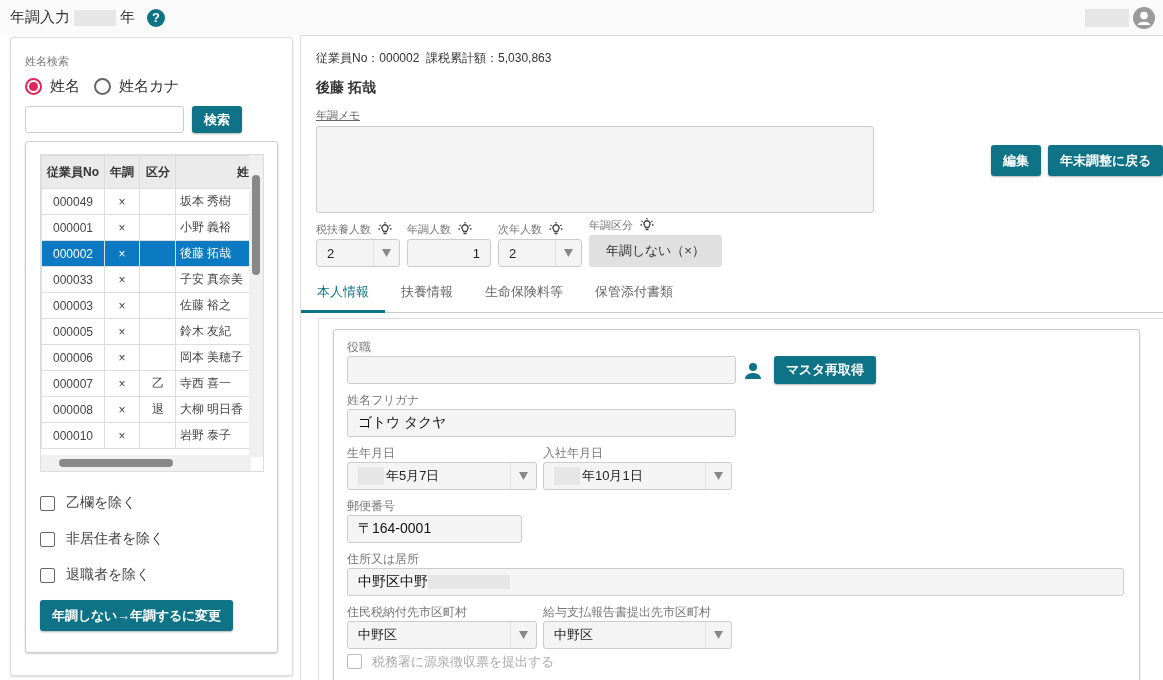 The height and width of the screenshot is (680, 1163). Describe the element at coordinates (73, 357) in the screenshot. I see `table-cell: 000006` at that location.